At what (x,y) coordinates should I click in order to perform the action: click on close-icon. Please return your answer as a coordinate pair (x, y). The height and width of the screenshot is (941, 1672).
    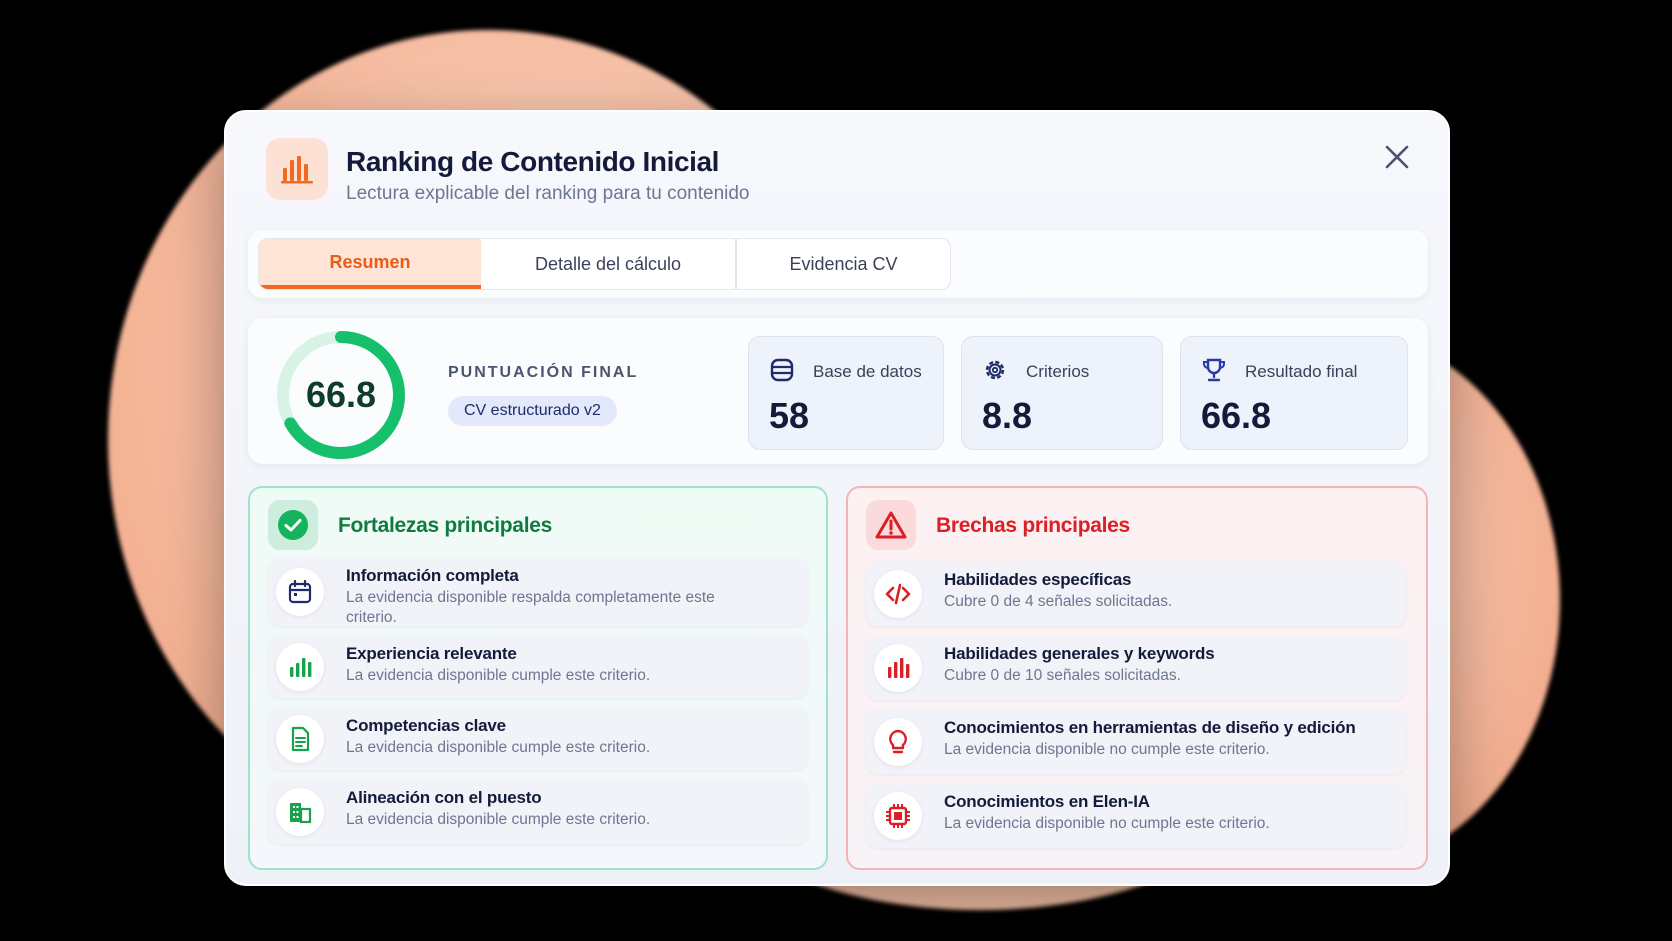
    Looking at the image, I should click on (1397, 157).